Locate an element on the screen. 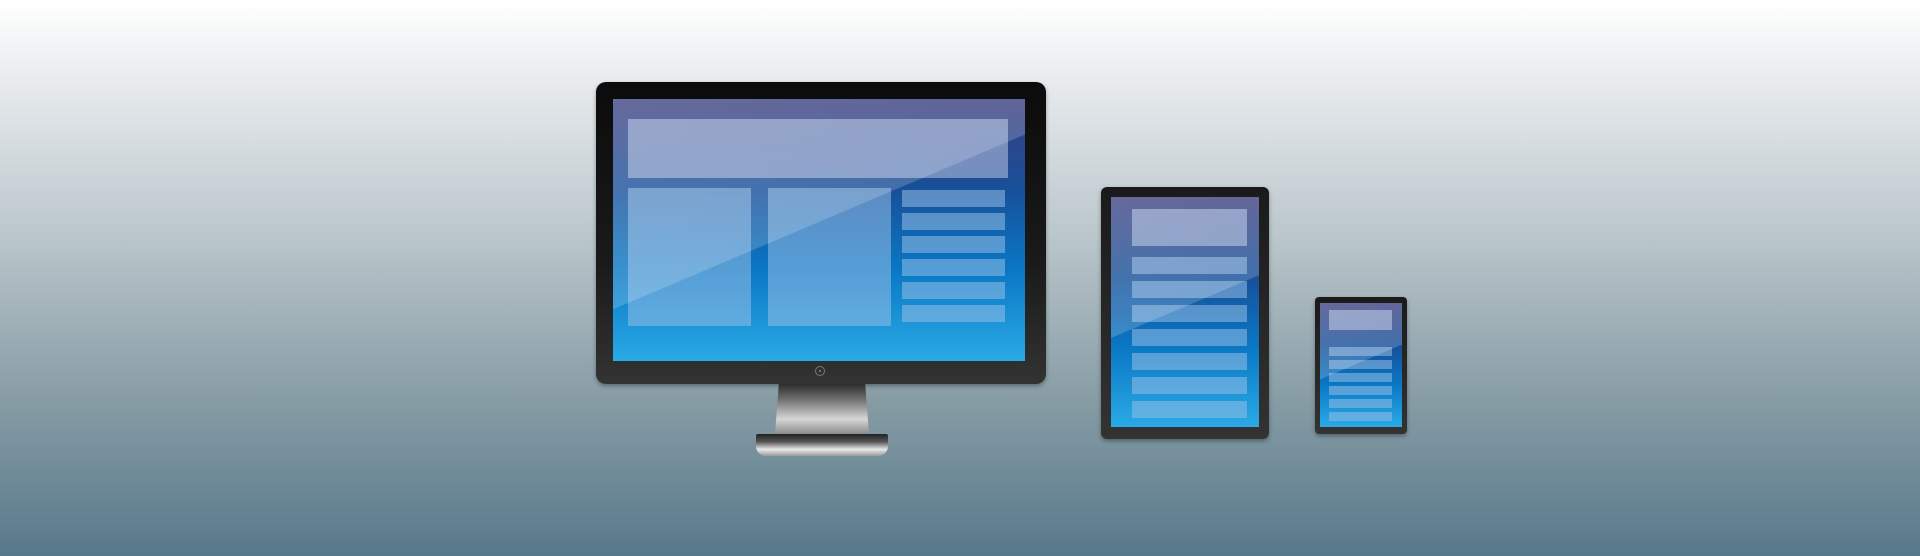 This screenshot has height=556, width=1920. monitor-stand-base is located at coordinates (822, 445).